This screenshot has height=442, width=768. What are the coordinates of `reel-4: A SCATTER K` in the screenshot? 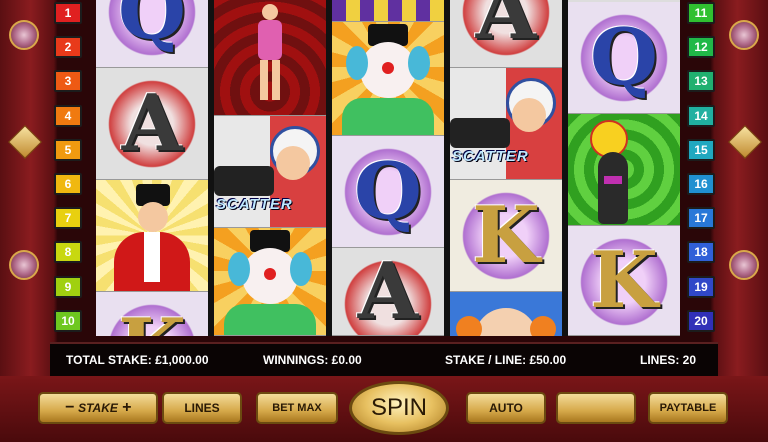 It's located at (506, 168).